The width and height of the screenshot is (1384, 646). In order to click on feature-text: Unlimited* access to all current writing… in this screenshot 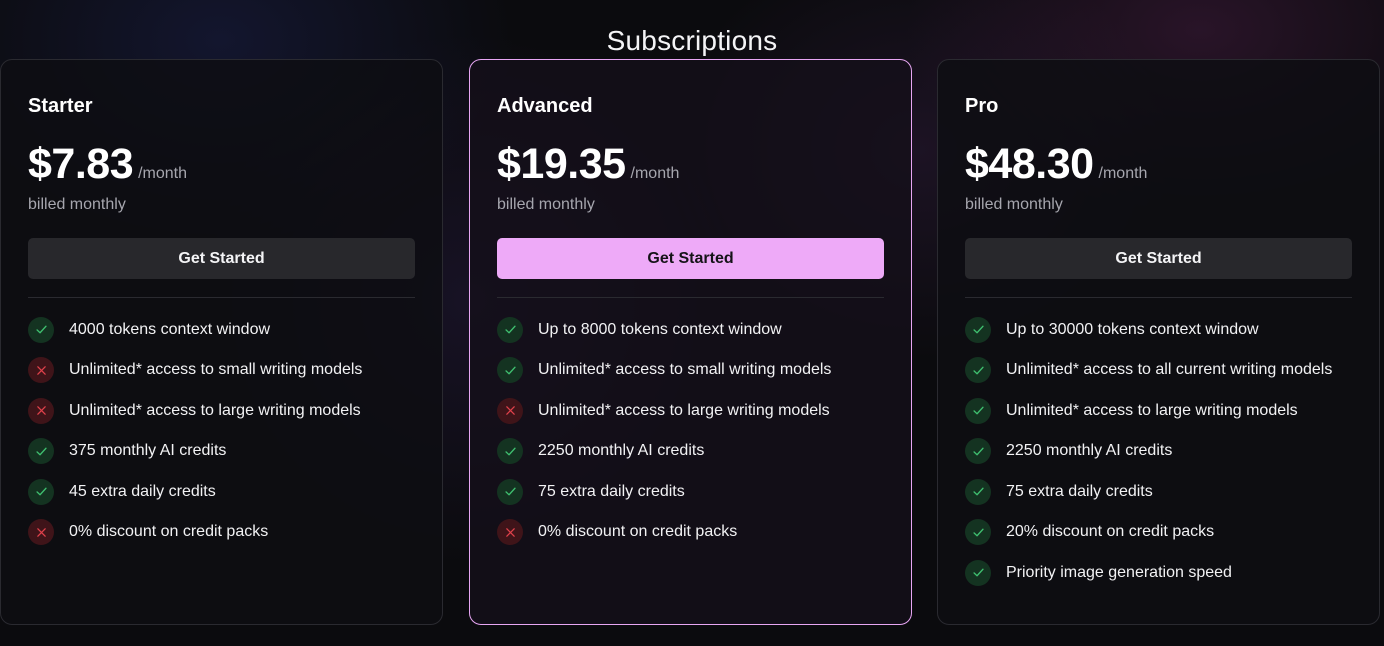, I will do `click(1169, 369)`.